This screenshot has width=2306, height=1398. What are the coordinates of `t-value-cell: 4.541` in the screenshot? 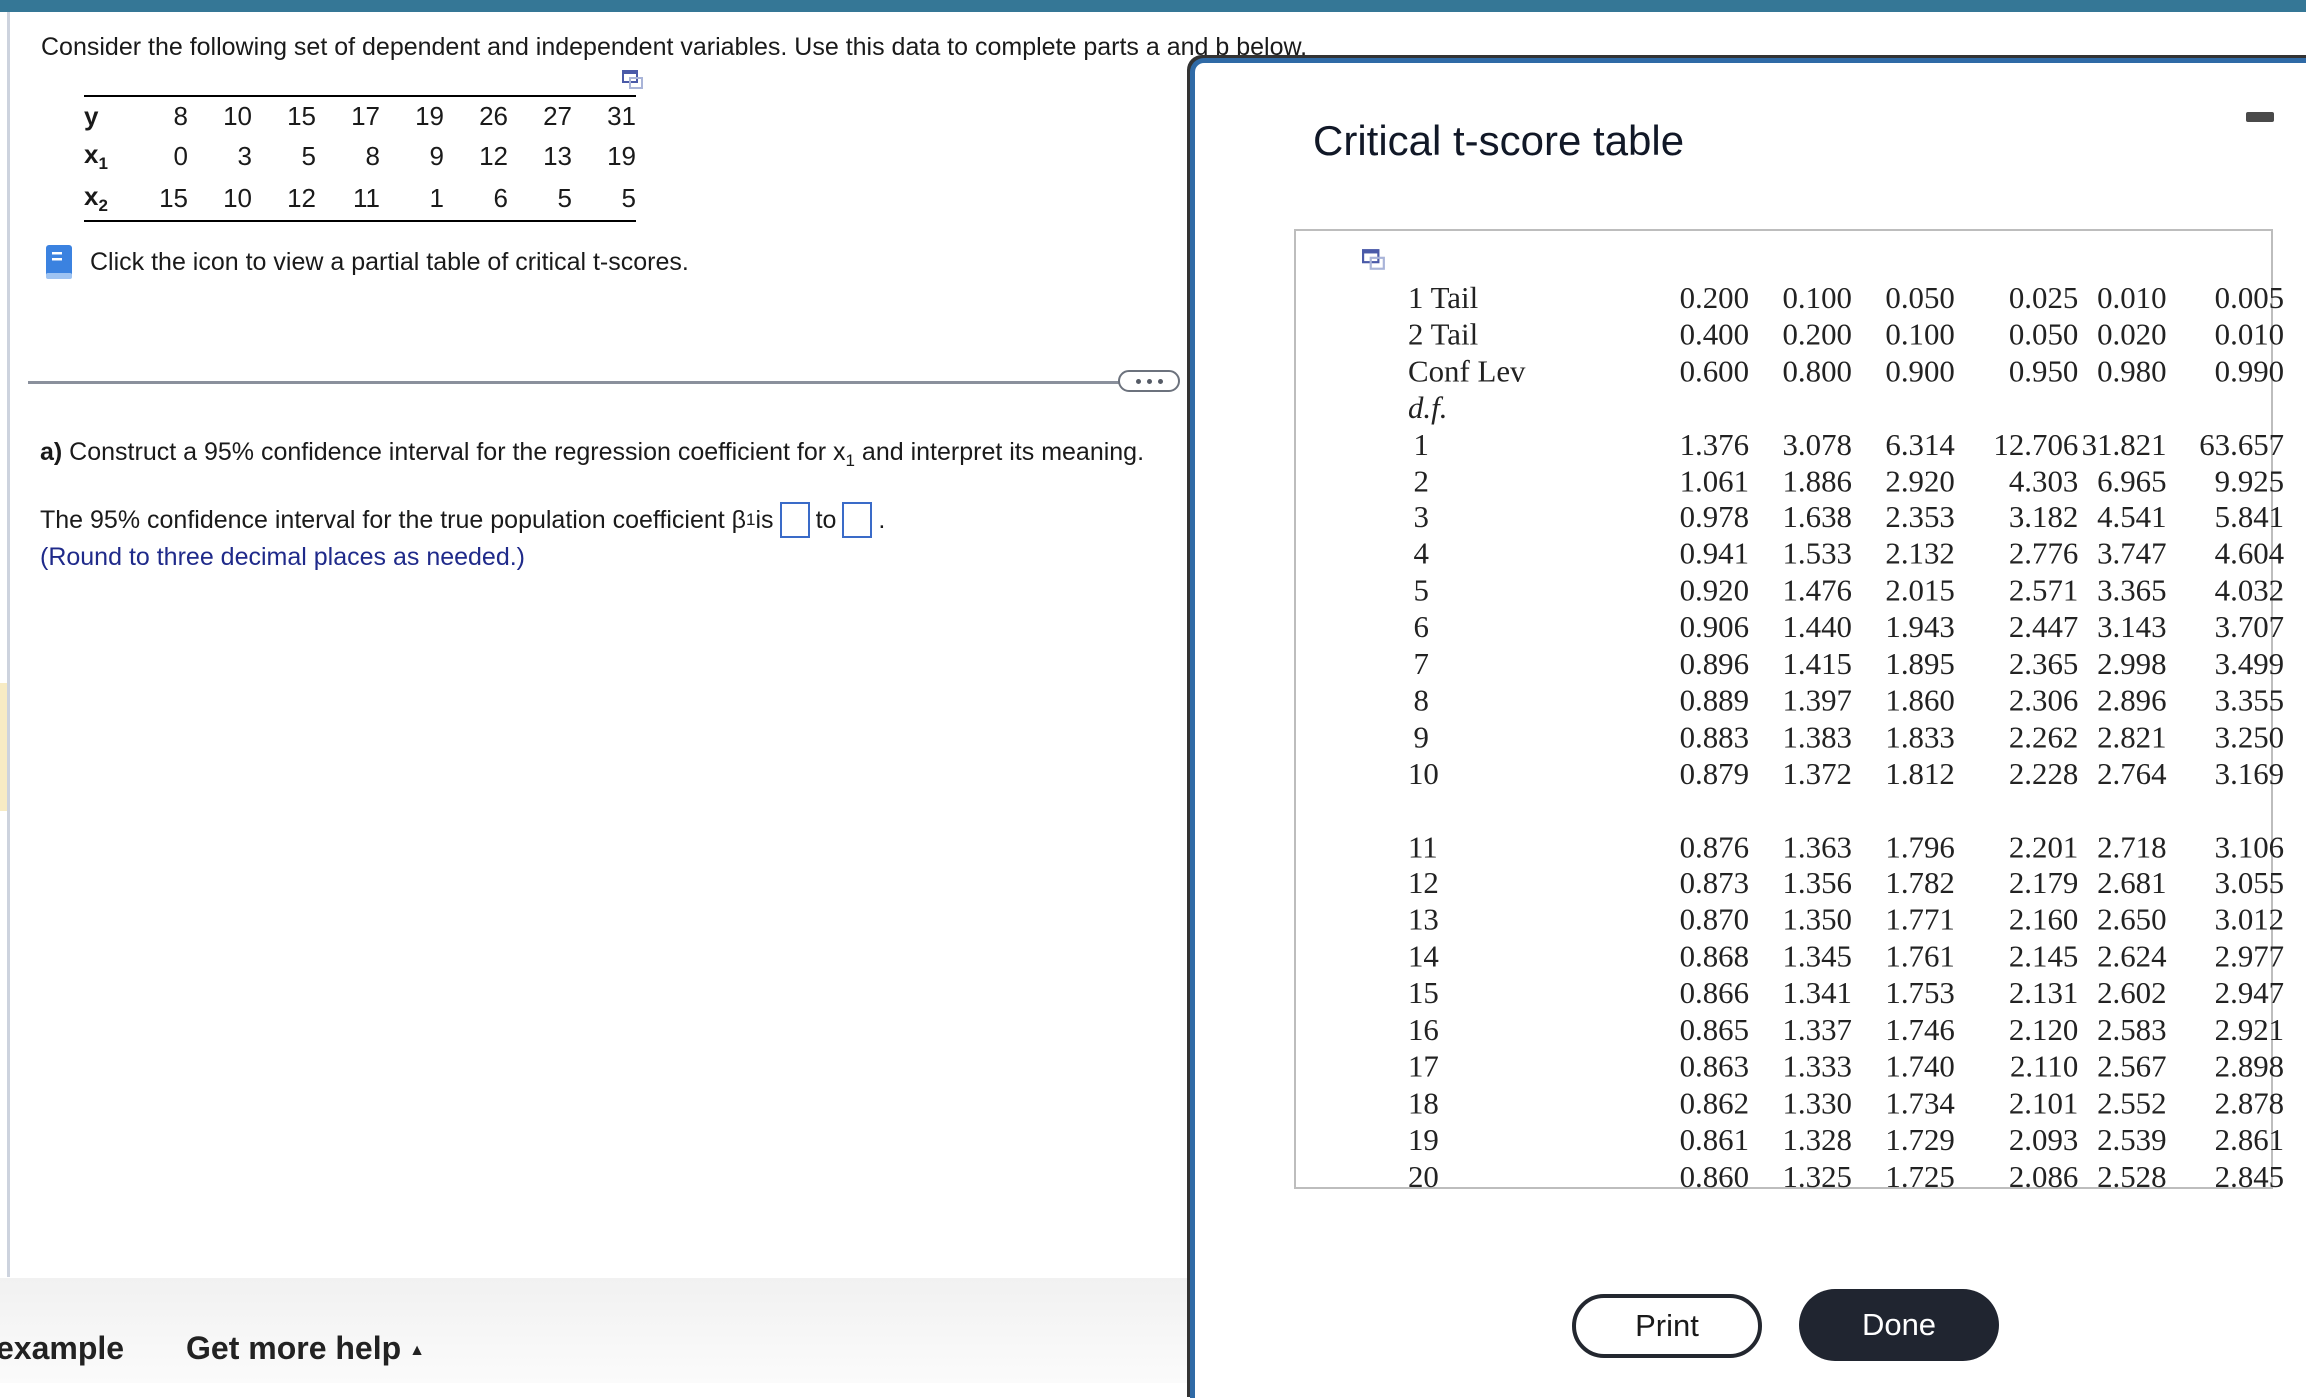 It's located at (2132, 517).